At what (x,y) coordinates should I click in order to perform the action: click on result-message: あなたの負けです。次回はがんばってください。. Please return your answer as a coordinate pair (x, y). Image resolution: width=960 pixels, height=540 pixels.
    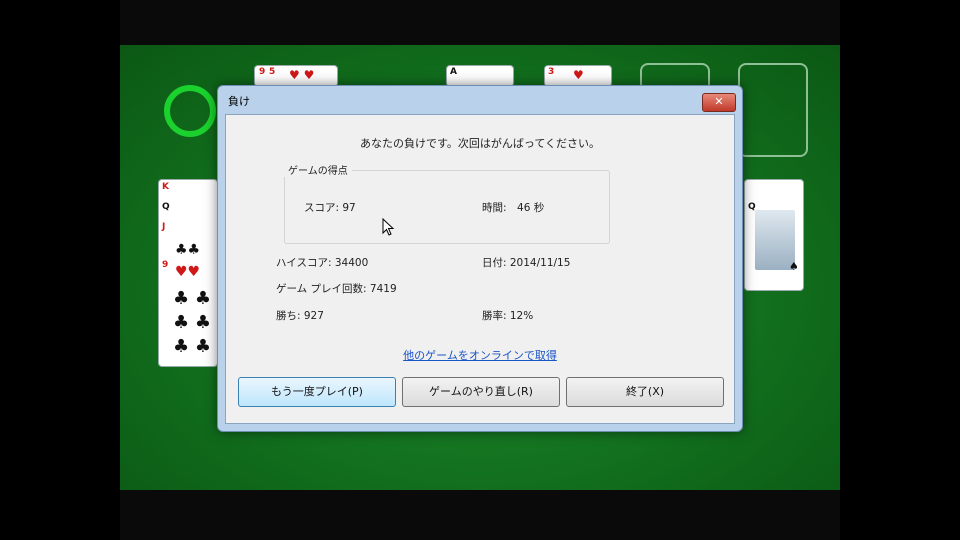
    Looking at the image, I should click on (480, 143).